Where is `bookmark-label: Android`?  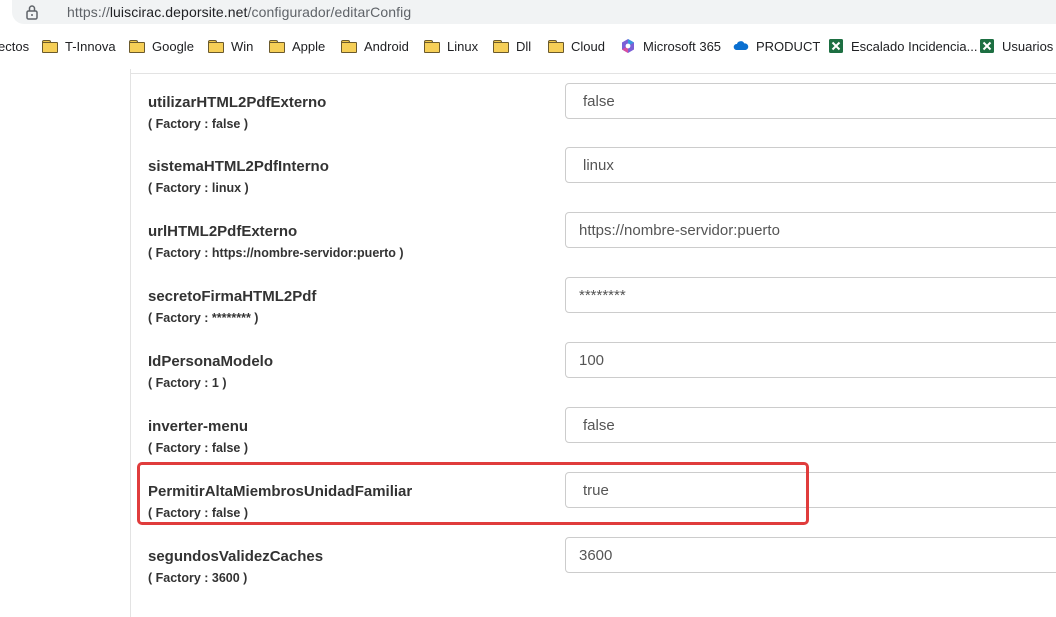 bookmark-label: Android is located at coordinates (386, 46).